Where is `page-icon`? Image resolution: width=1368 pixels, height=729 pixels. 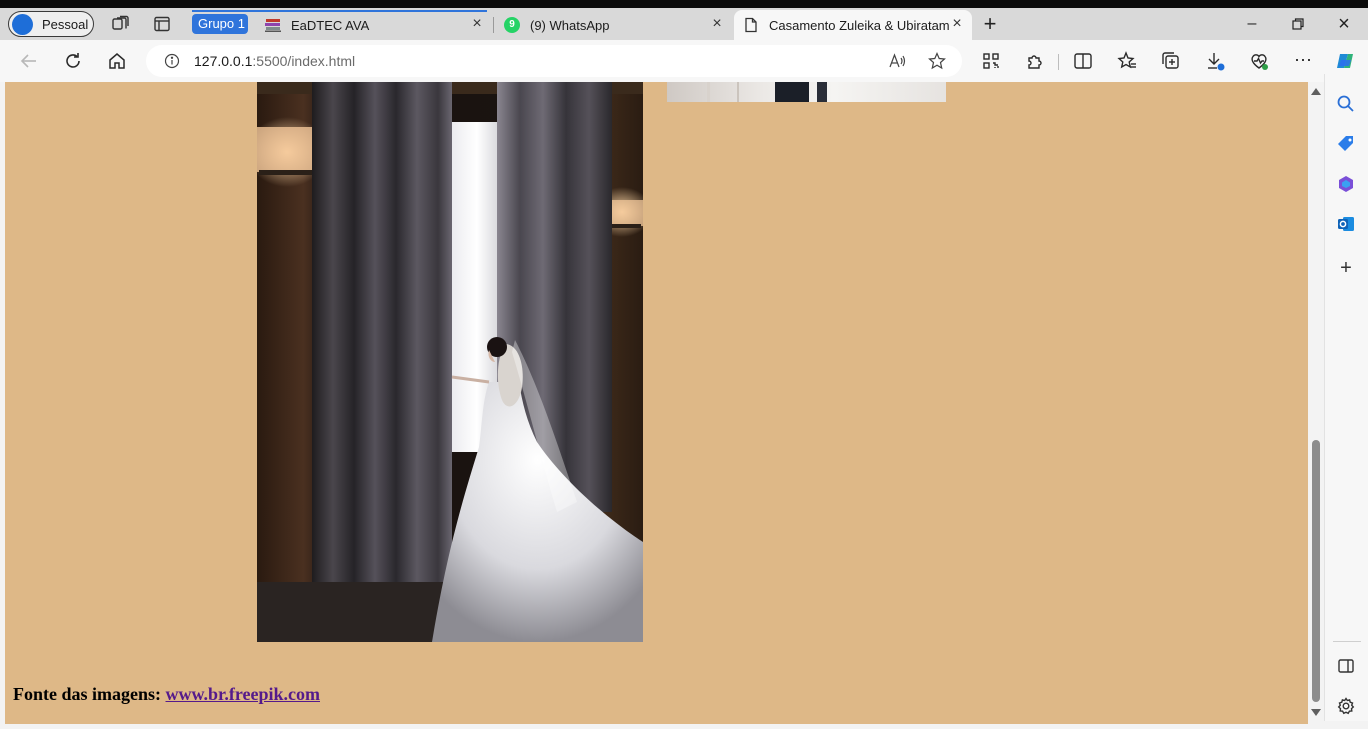
page-icon is located at coordinates (751, 25).